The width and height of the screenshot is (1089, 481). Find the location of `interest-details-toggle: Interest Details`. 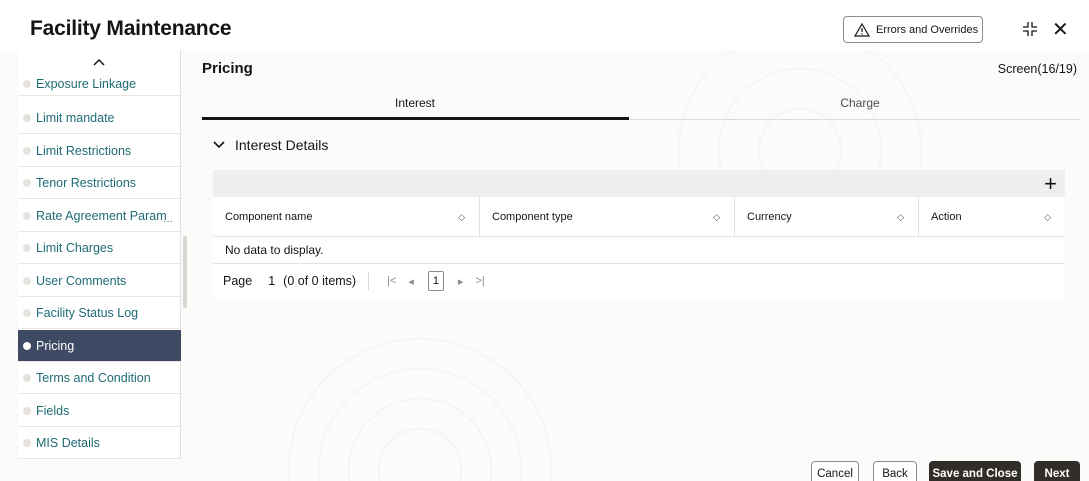

interest-details-toggle: Interest Details is located at coordinates (270, 145).